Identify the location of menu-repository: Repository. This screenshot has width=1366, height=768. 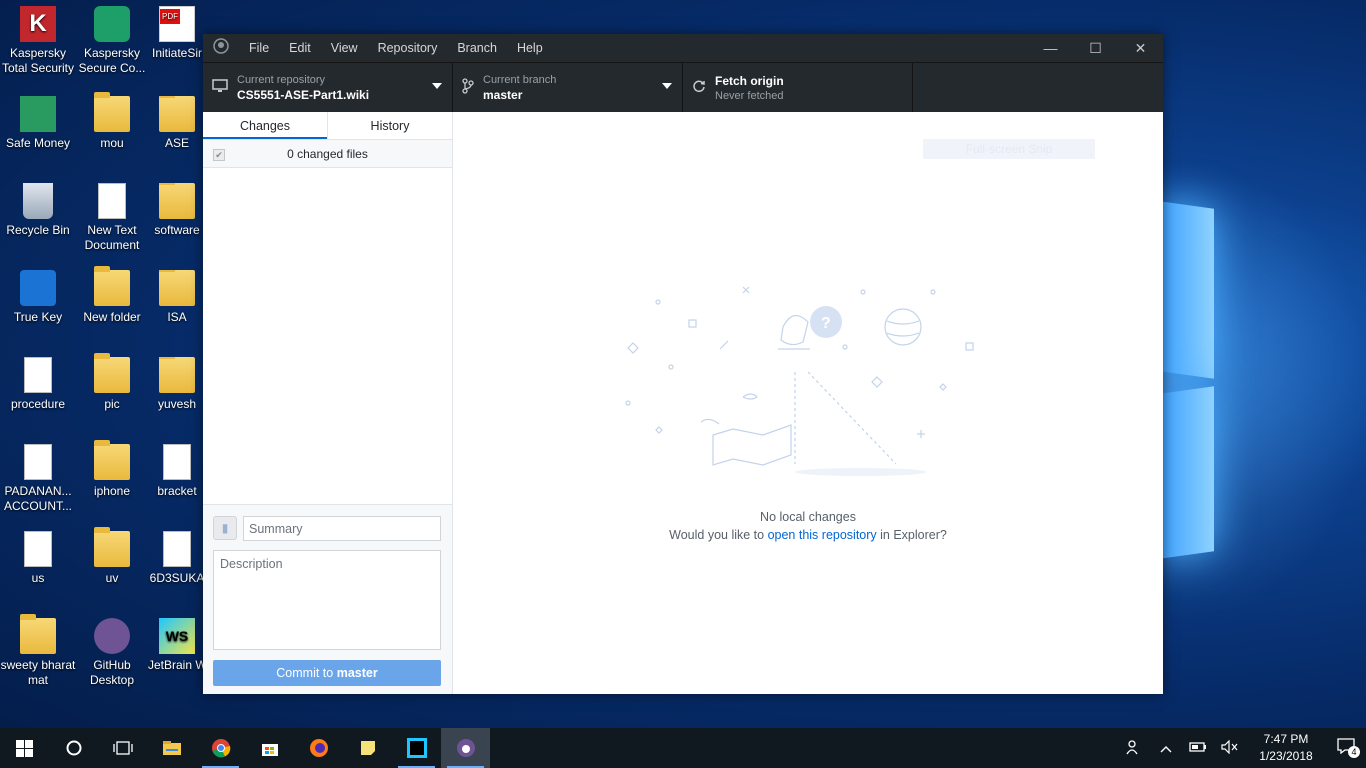
(408, 48).